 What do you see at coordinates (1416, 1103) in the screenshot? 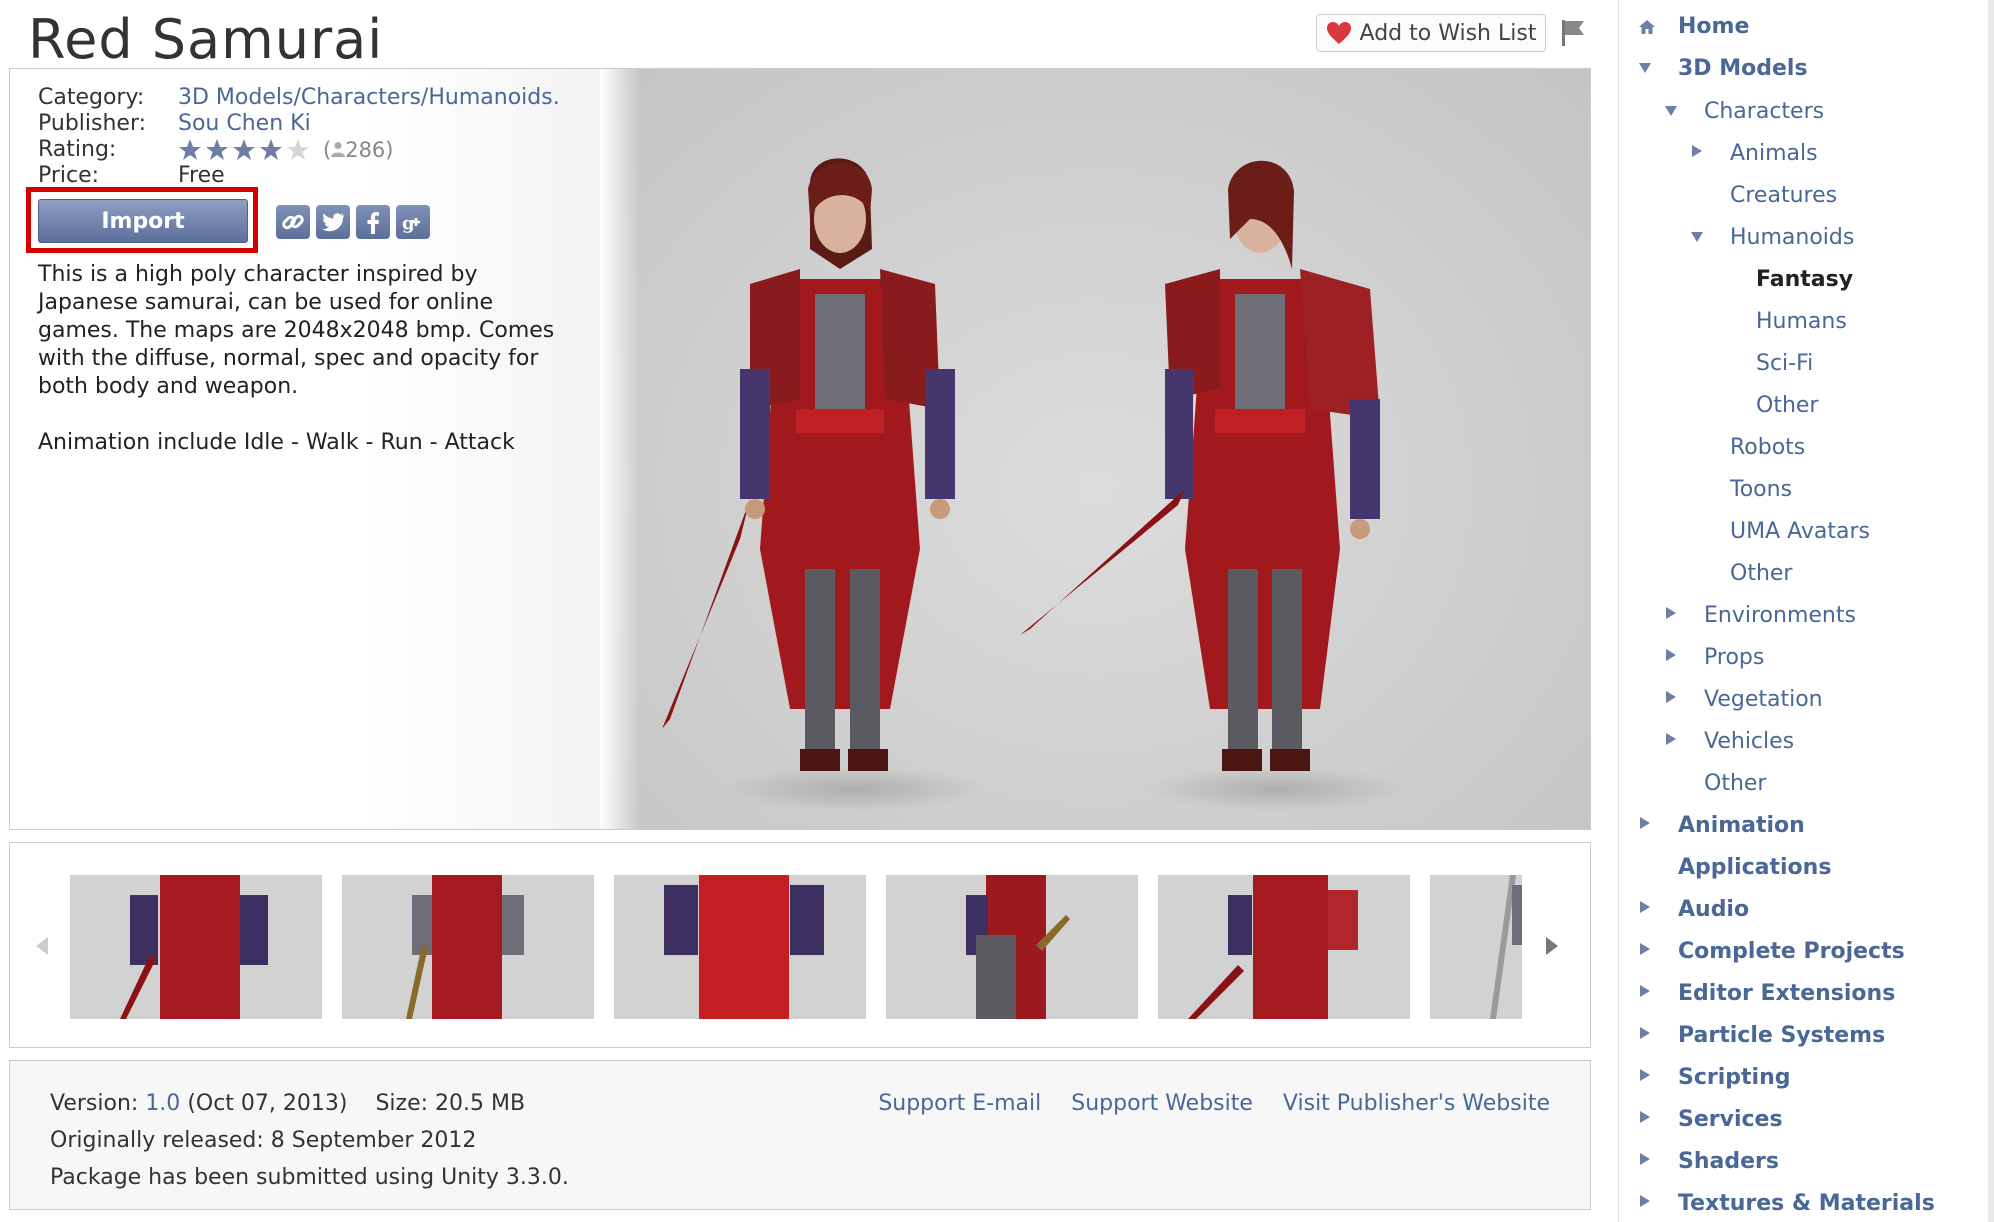
I see `publisher-website-link: Visit Publisher's Website` at bounding box center [1416, 1103].